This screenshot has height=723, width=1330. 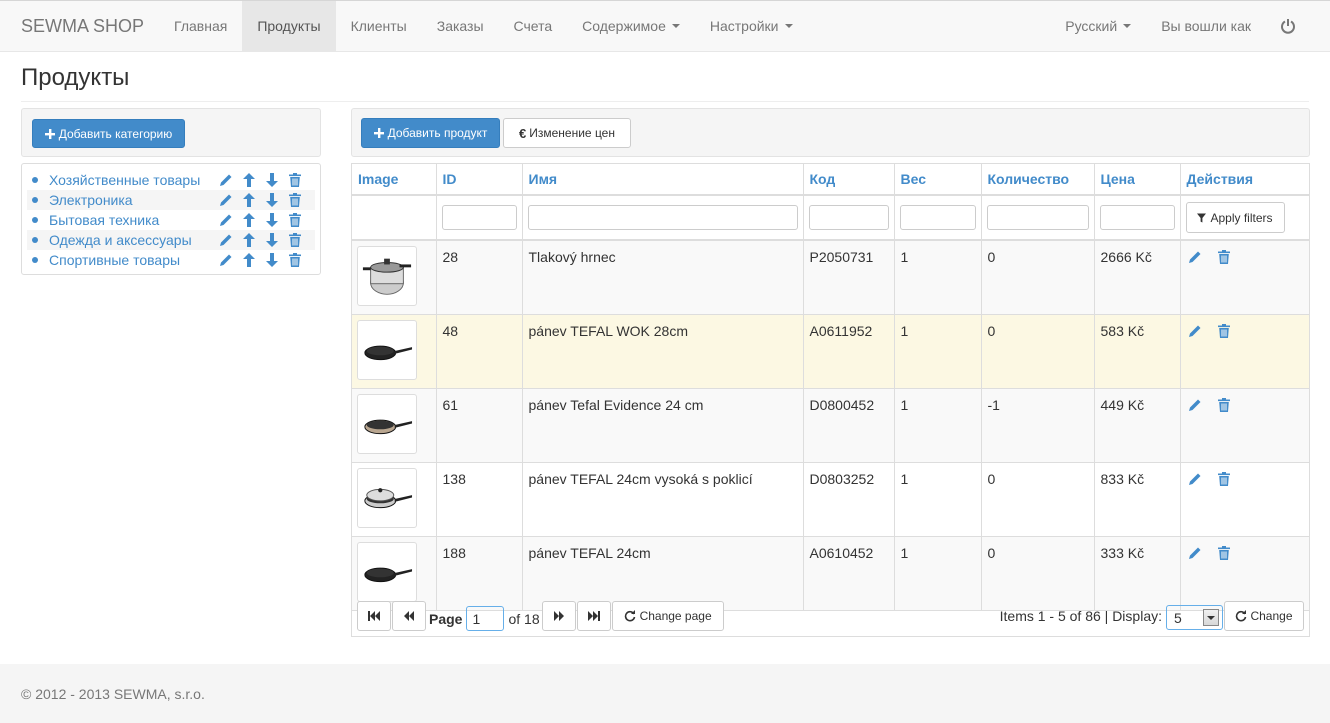 I want to click on apply-filters-button: Apply filters, so click(x=1235, y=217).